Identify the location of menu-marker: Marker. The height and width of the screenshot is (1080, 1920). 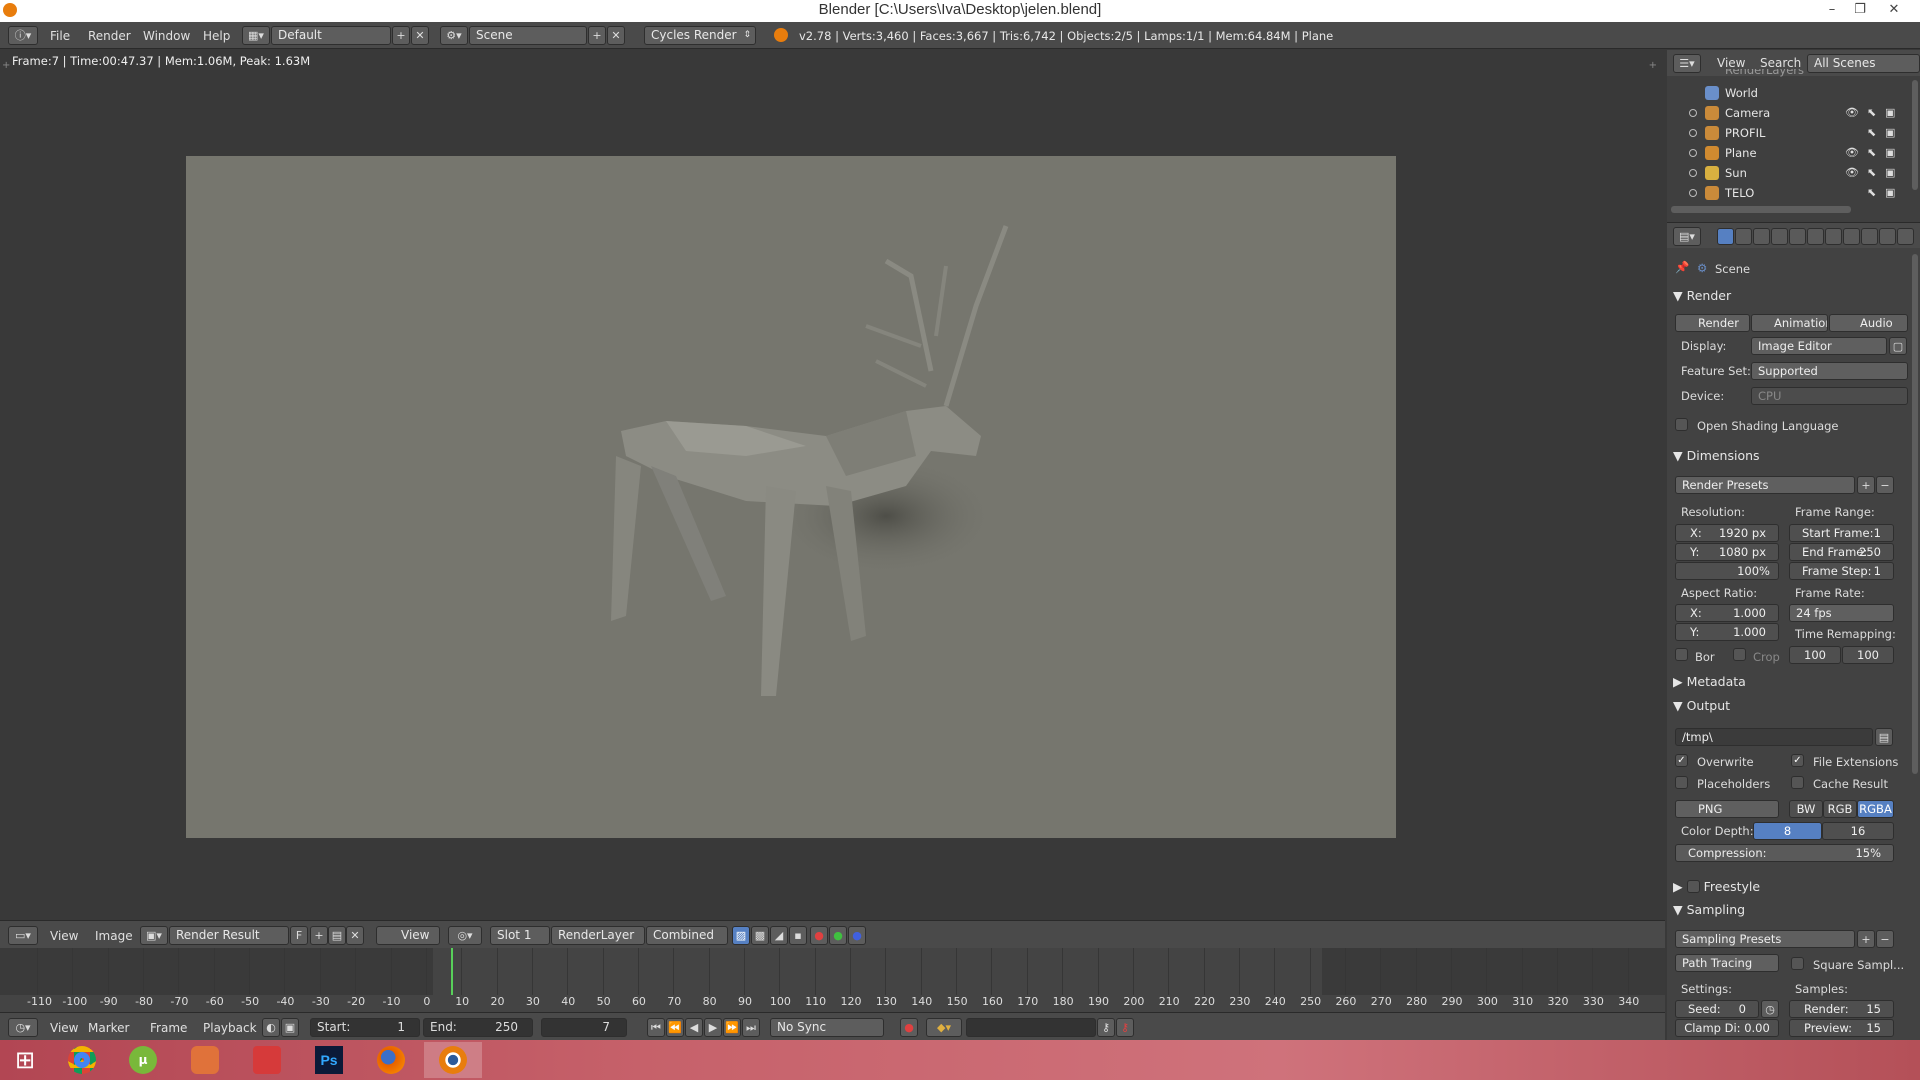
(108, 1028).